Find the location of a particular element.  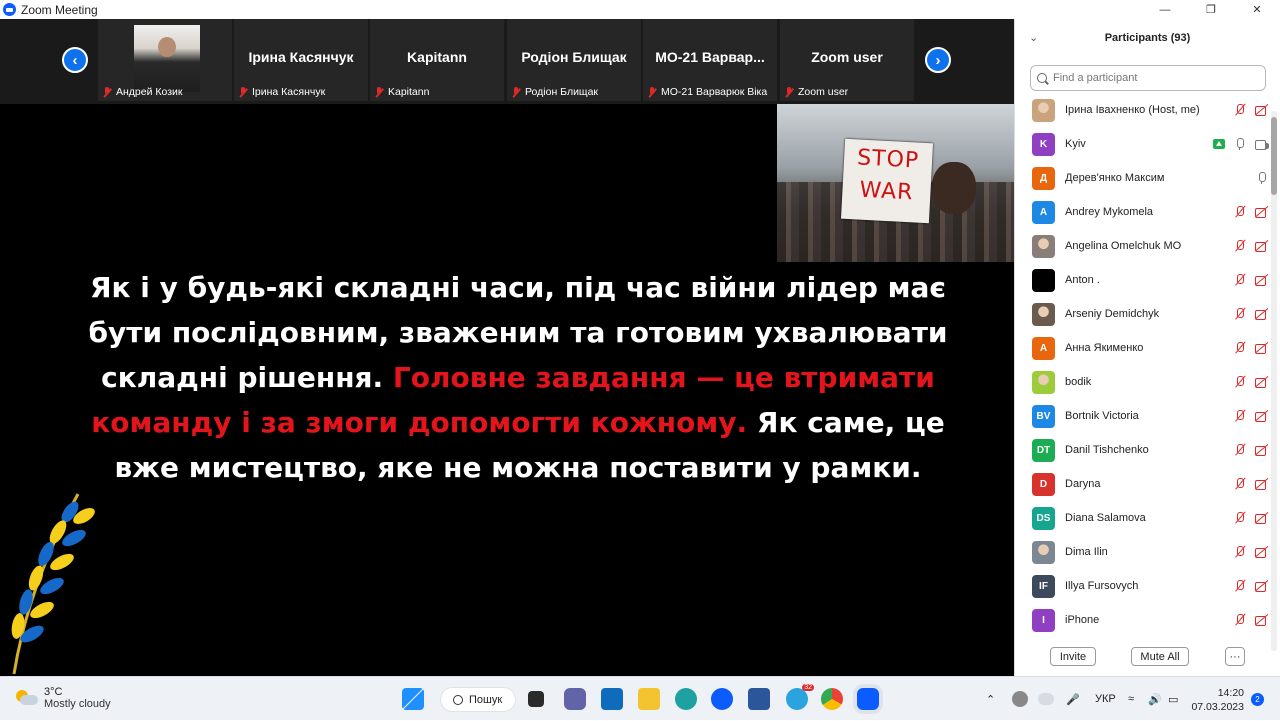

file-explorer-icon is located at coordinates (649, 699).